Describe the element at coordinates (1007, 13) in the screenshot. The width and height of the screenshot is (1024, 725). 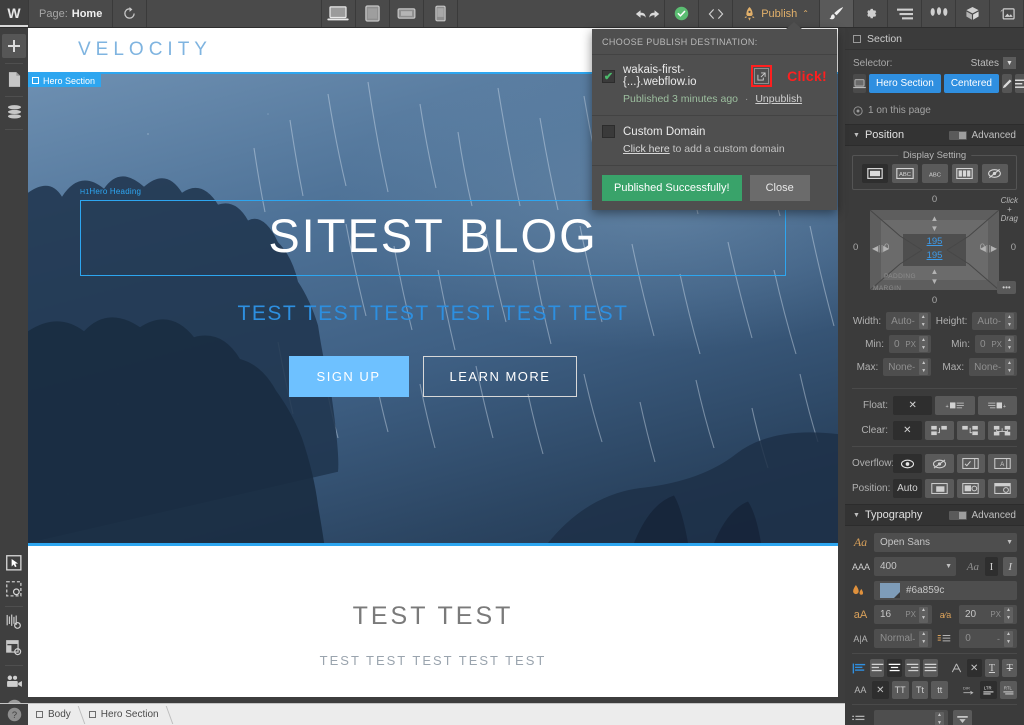
I see `assets-icon` at that location.